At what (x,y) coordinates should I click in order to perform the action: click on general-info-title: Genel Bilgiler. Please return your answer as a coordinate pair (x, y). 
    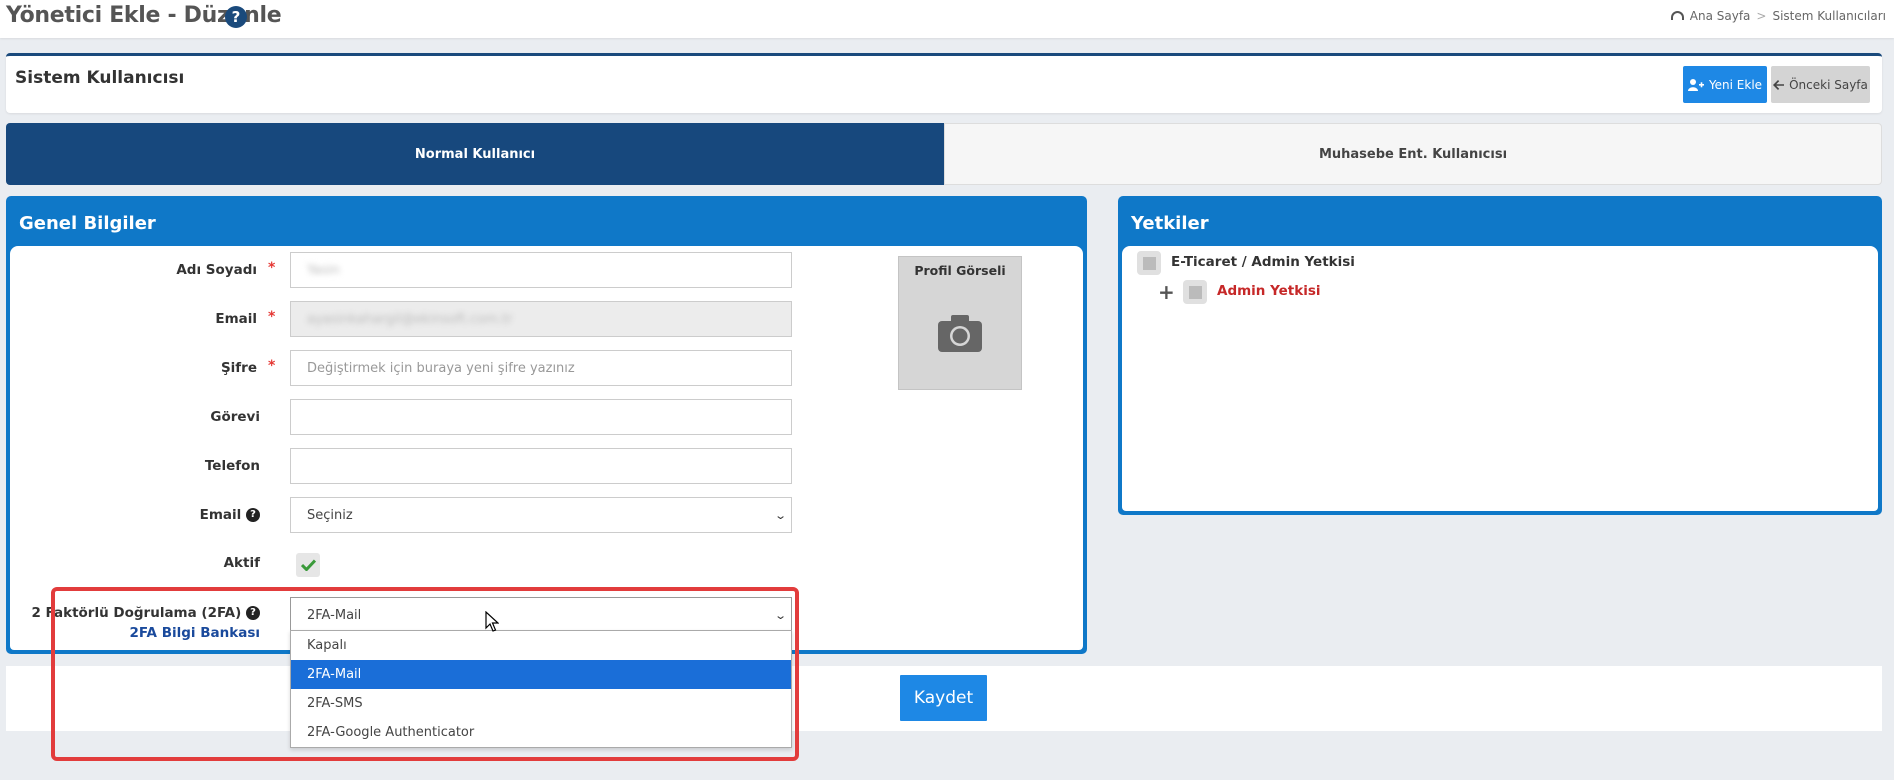
    Looking at the image, I should click on (87, 223).